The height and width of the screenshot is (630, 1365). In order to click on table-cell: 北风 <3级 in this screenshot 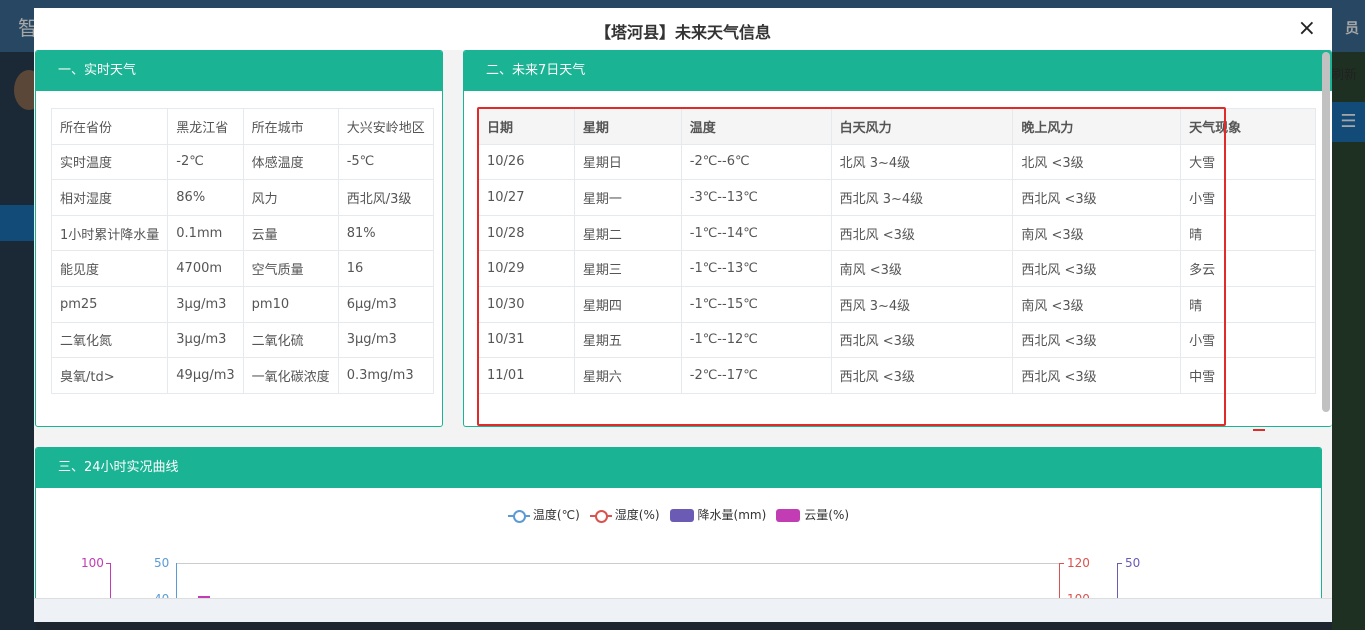, I will do `click(1097, 162)`.